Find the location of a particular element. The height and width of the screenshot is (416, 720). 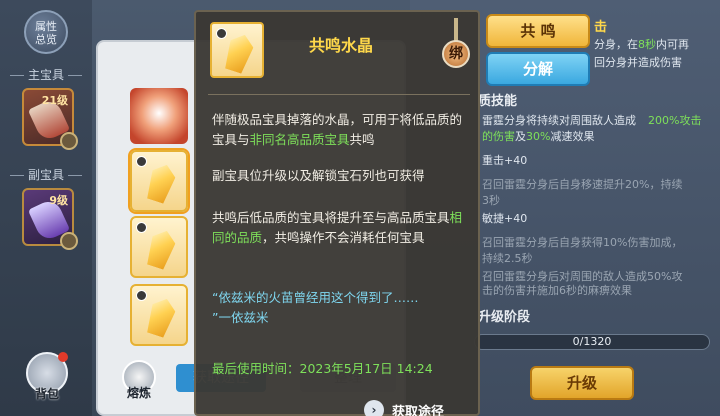

item-title: 共鸣水晶 is located at coordinates (340, 45).